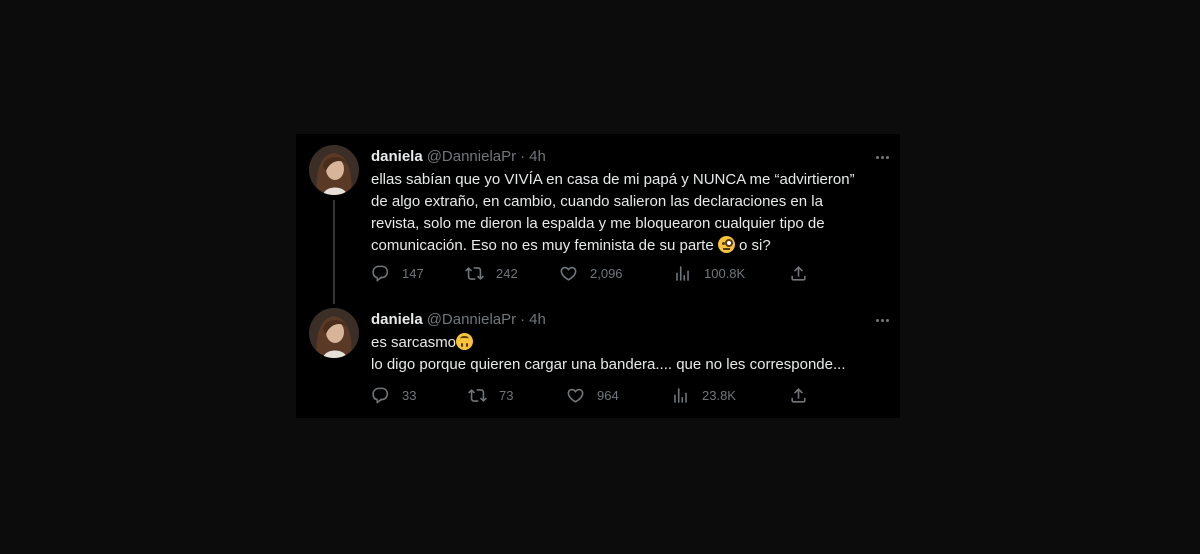 This screenshot has height=554, width=1200. Describe the element at coordinates (631, 343) in the screenshot. I see `tweet-text-line: es sarcasmo` at that location.